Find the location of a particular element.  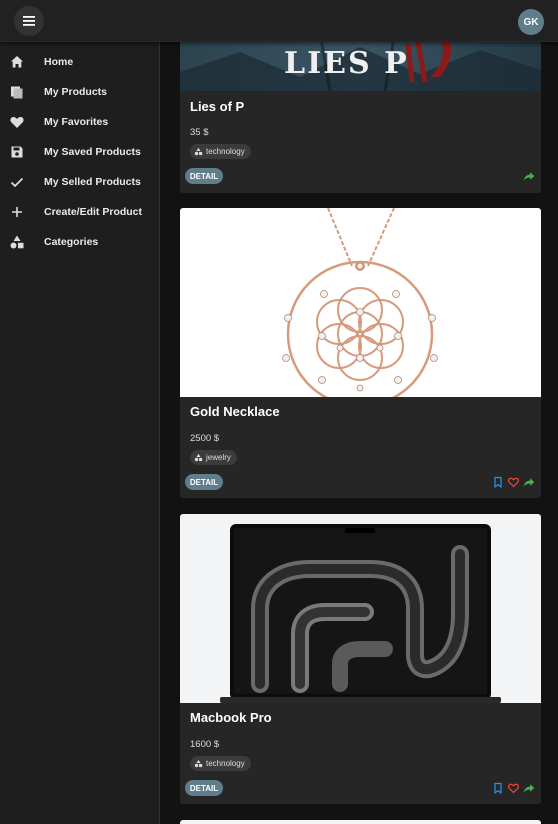

check-icon is located at coordinates (17, 182).